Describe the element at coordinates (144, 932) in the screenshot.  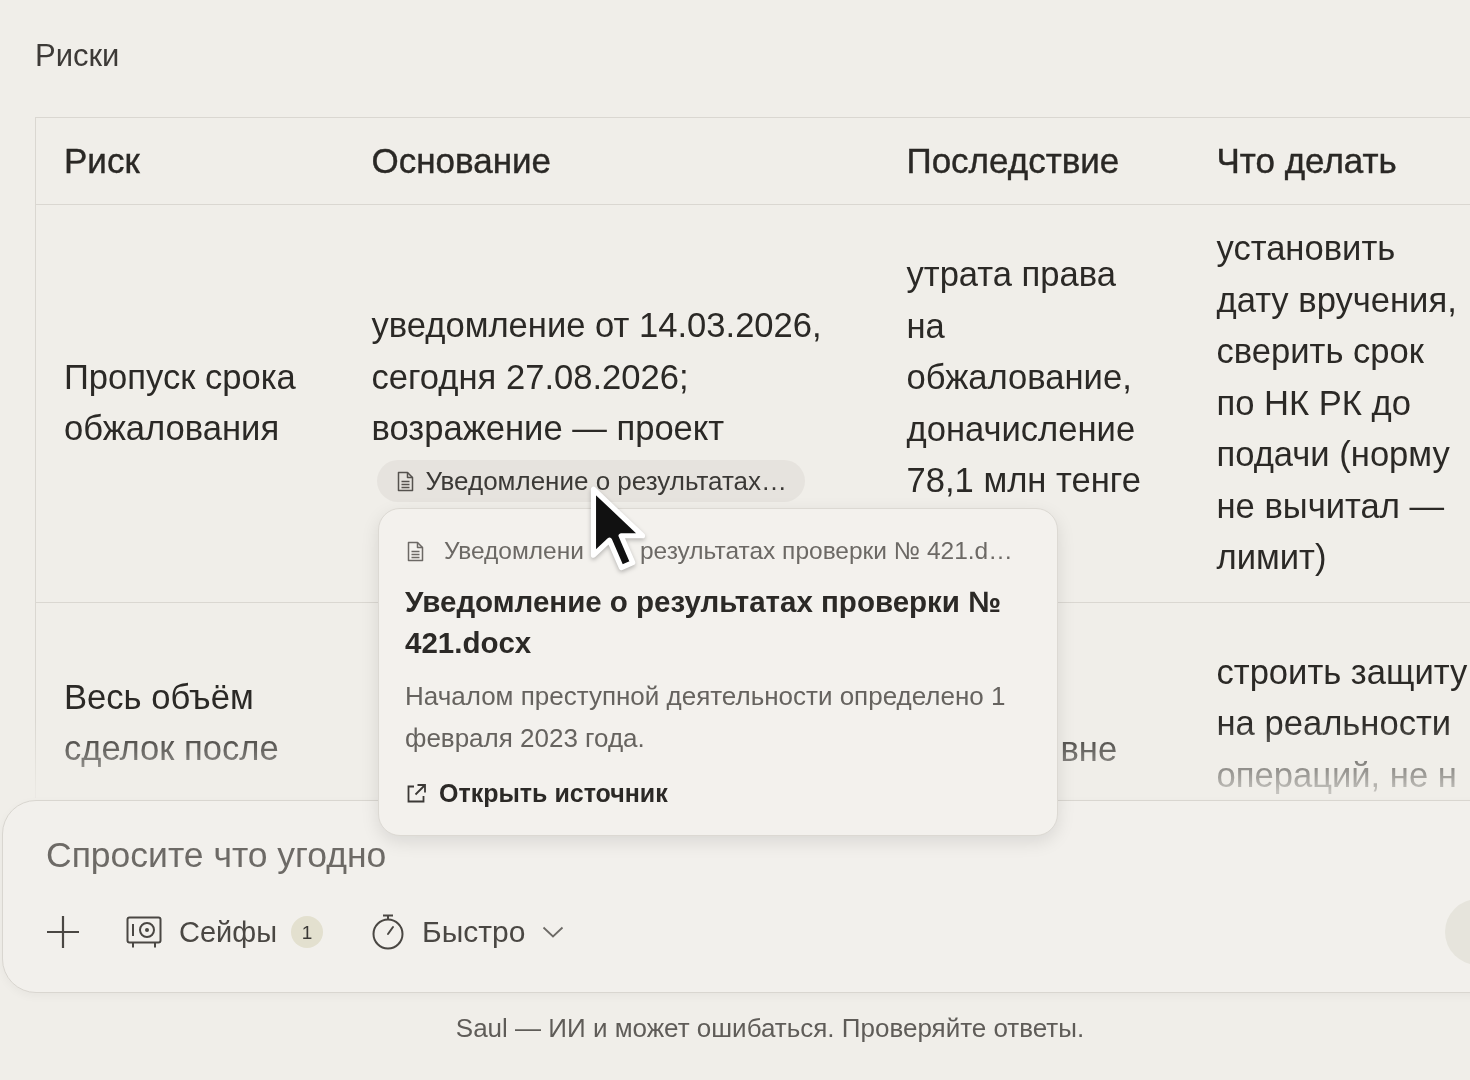
I see `safe-icon` at that location.